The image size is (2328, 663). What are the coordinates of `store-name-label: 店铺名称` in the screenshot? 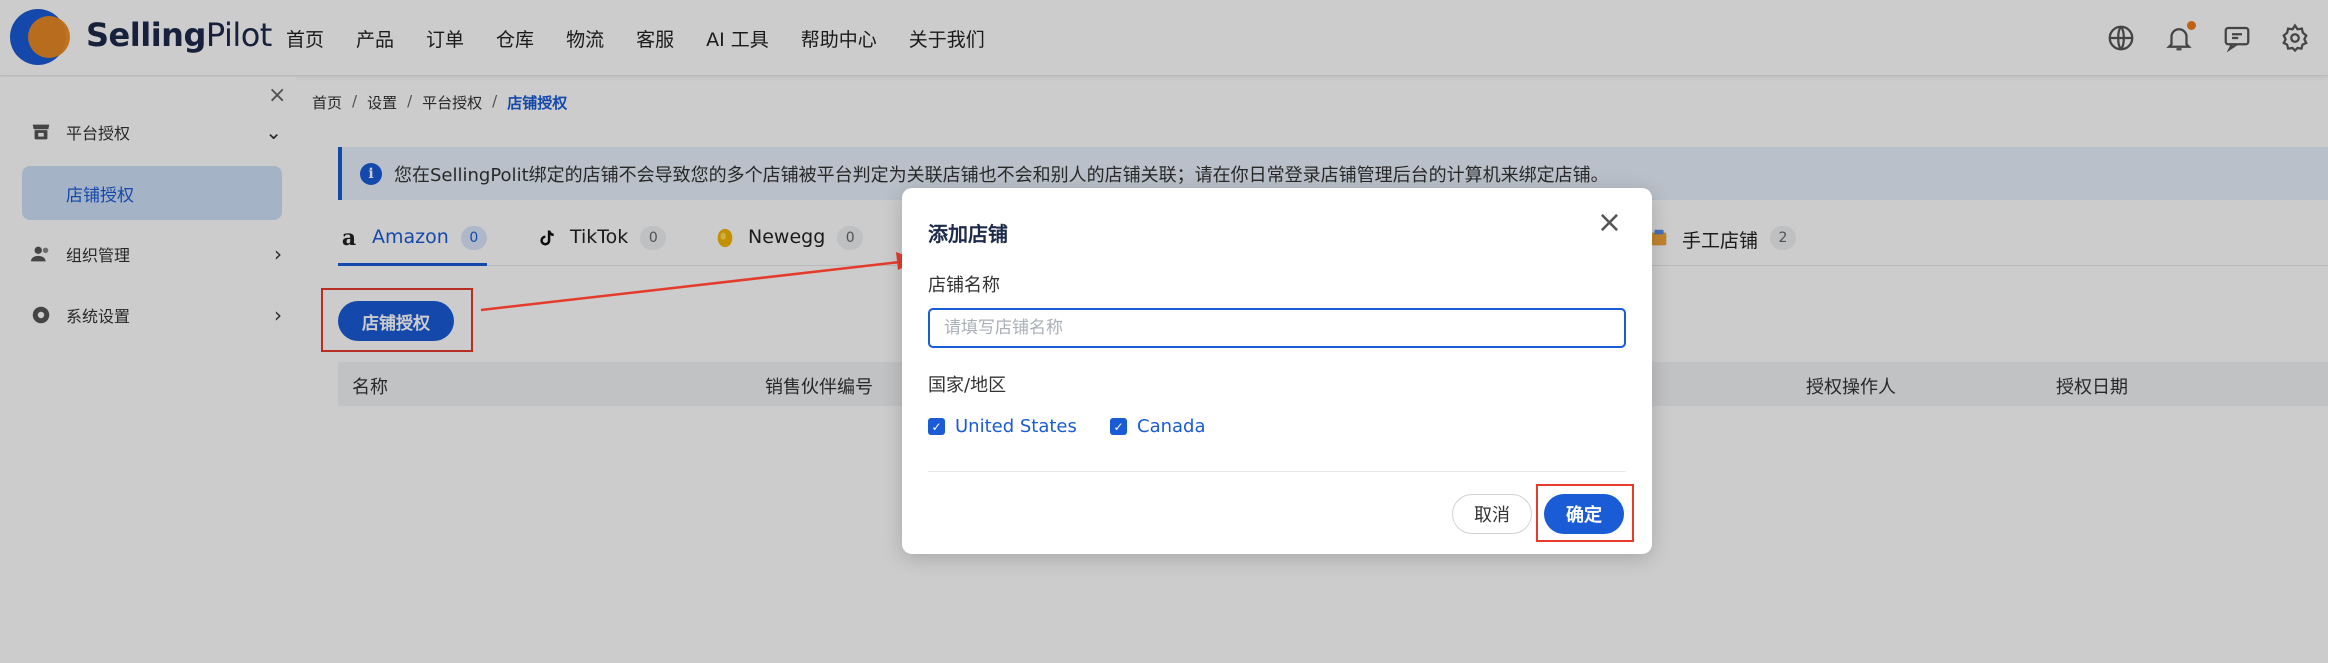 It's located at (964, 285).